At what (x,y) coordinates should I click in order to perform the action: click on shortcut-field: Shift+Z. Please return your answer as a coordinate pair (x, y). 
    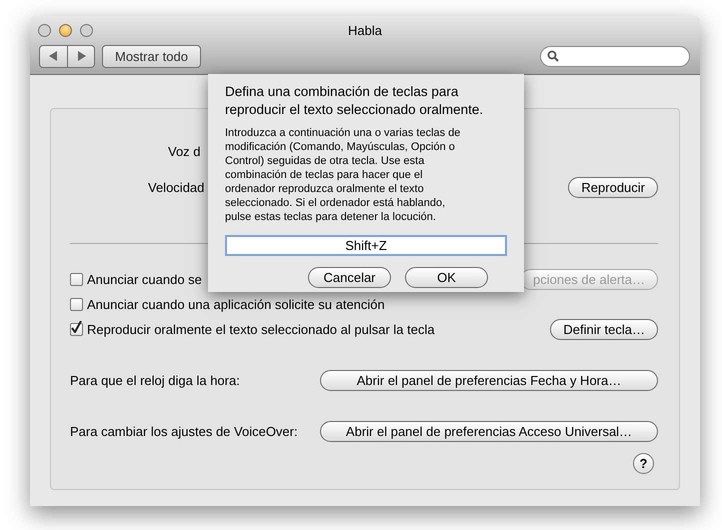
    Looking at the image, I should click on (366, 245).